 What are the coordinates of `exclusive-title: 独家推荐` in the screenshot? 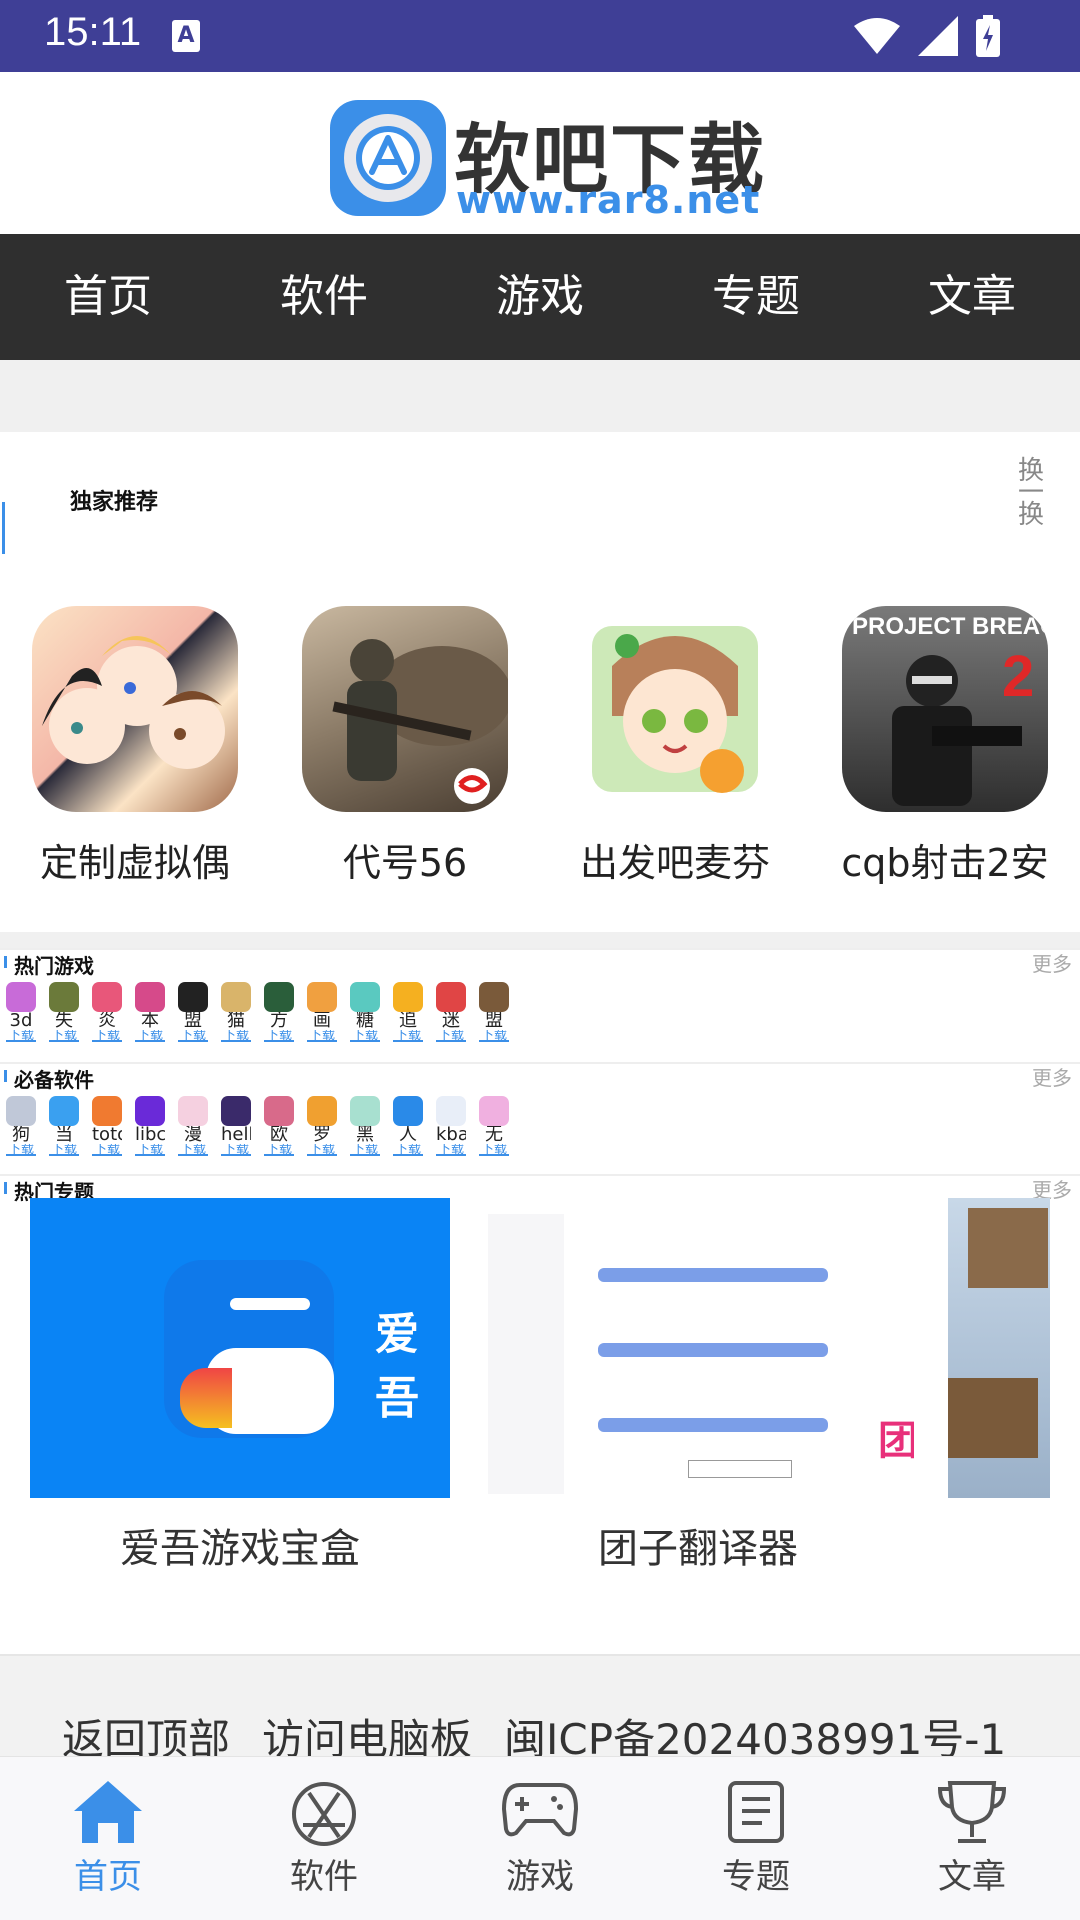 It's located at (114, 502).